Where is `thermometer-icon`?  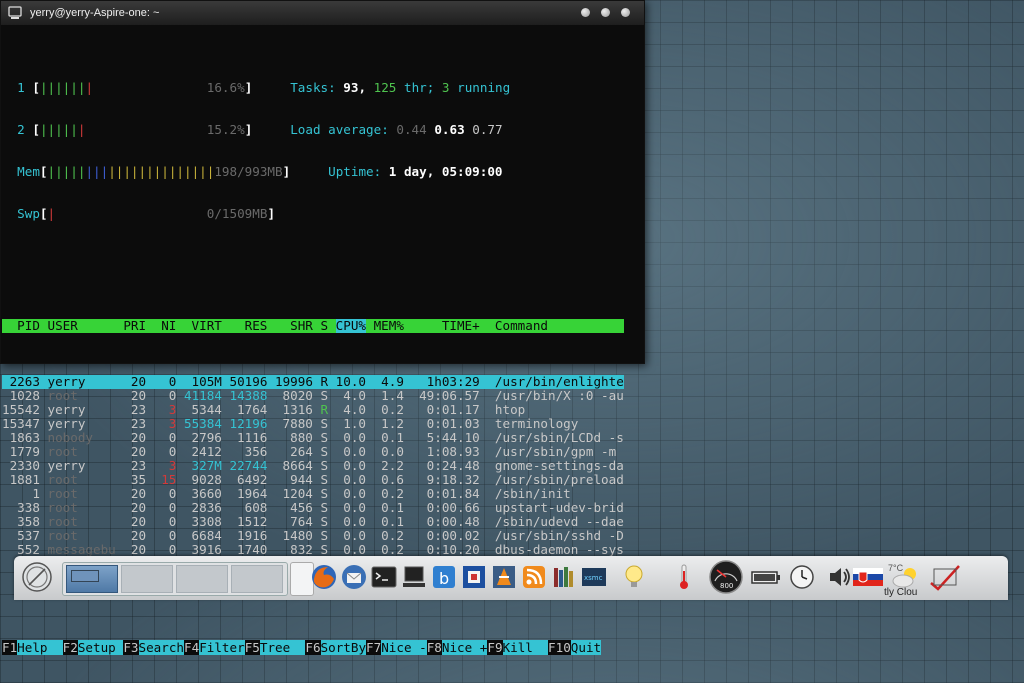 thermometer-icon is located at coordinates (684, 577).